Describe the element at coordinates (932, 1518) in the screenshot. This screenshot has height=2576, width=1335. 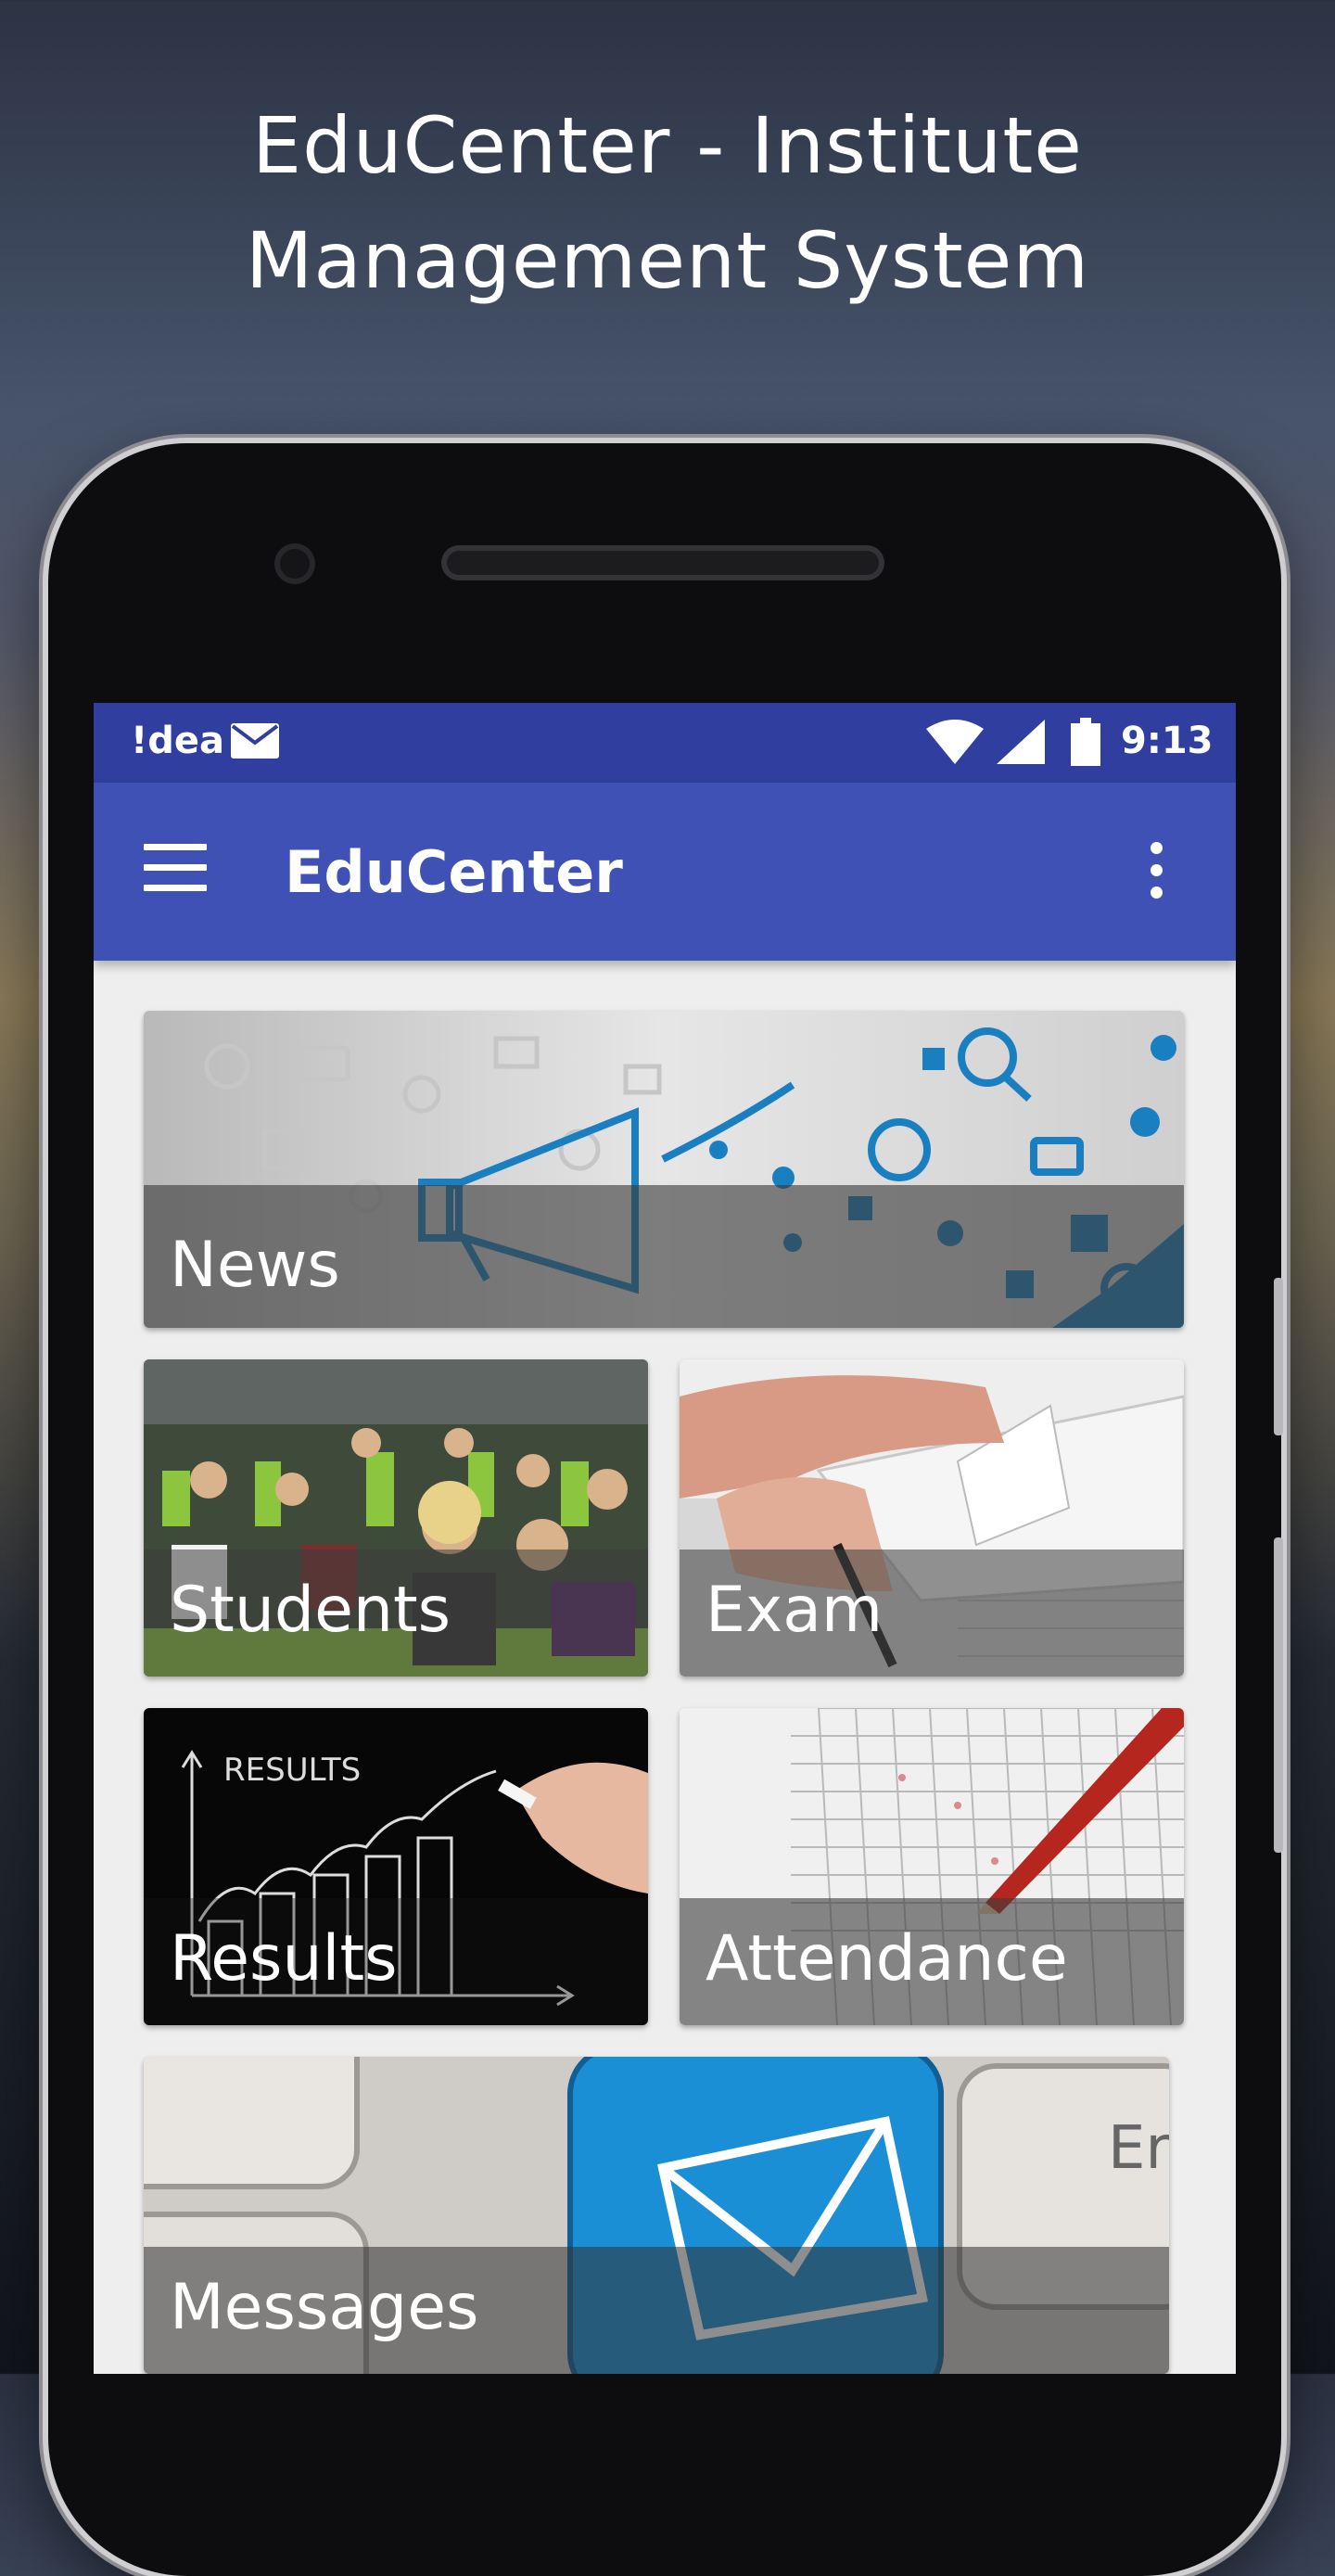
I see `exam-tile: Exam` at that location.